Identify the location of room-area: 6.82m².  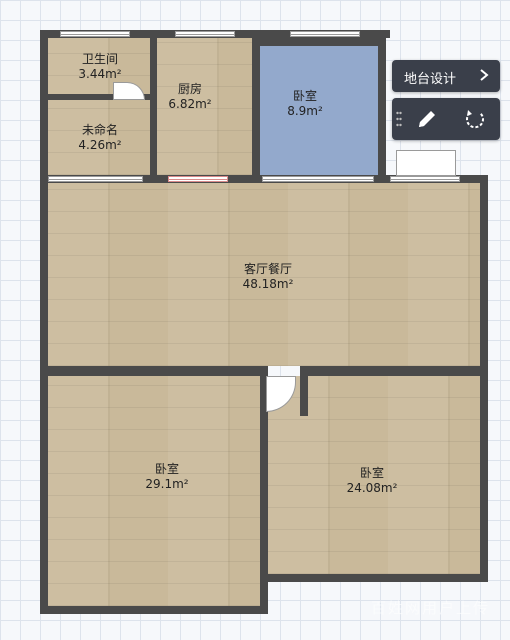
(190, 104).